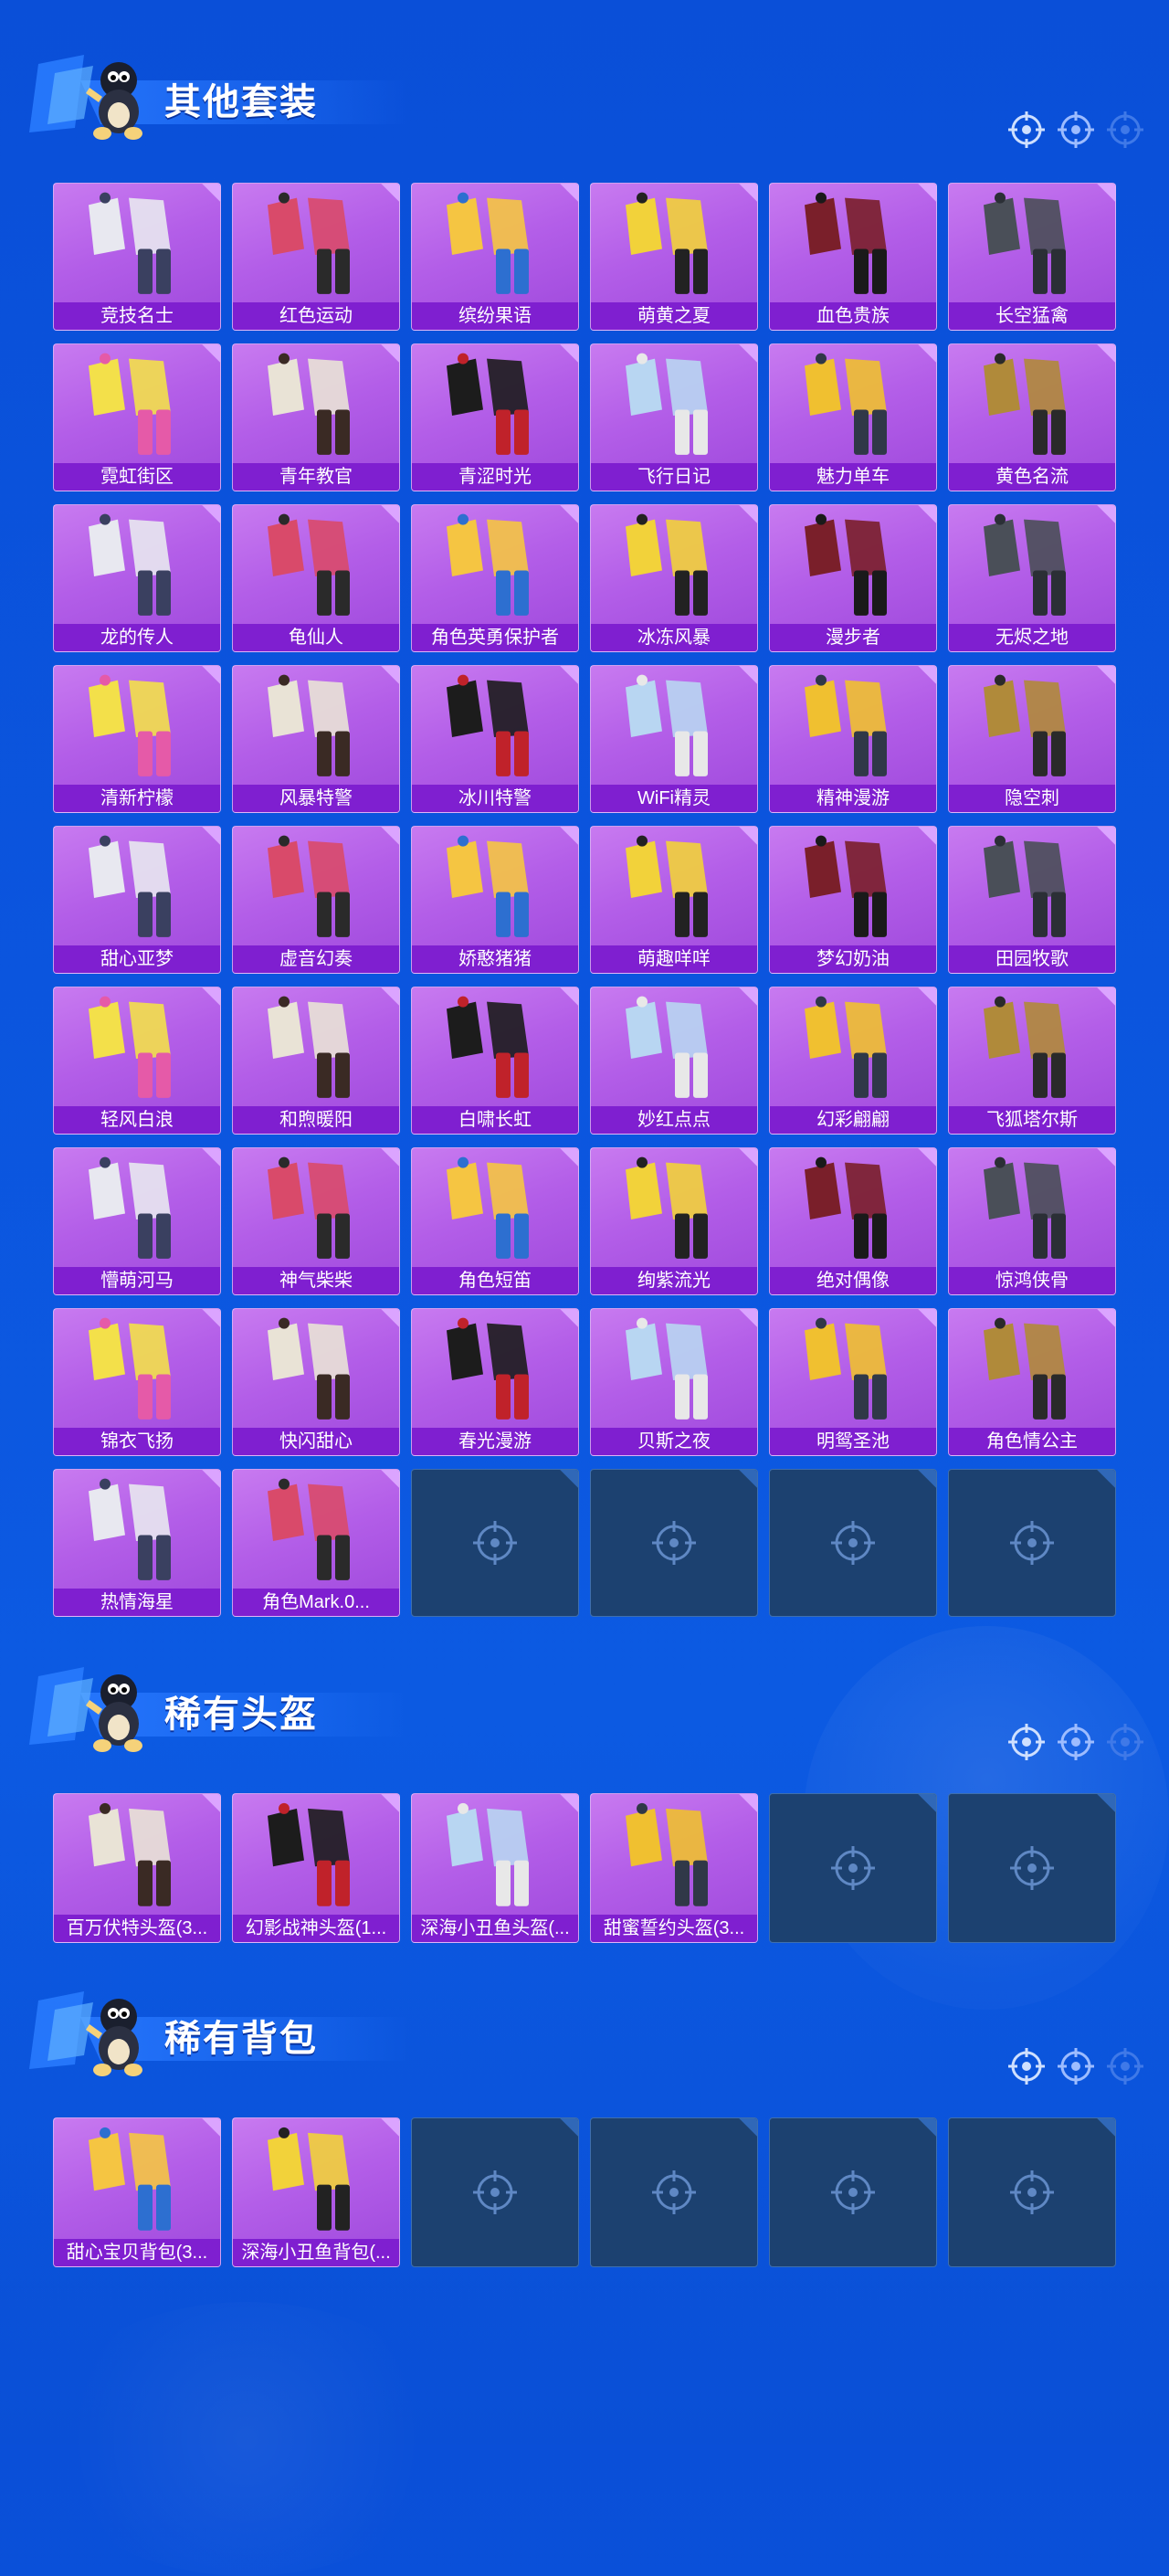  I want to click on item-name: 红色运动, so click(316, 316).